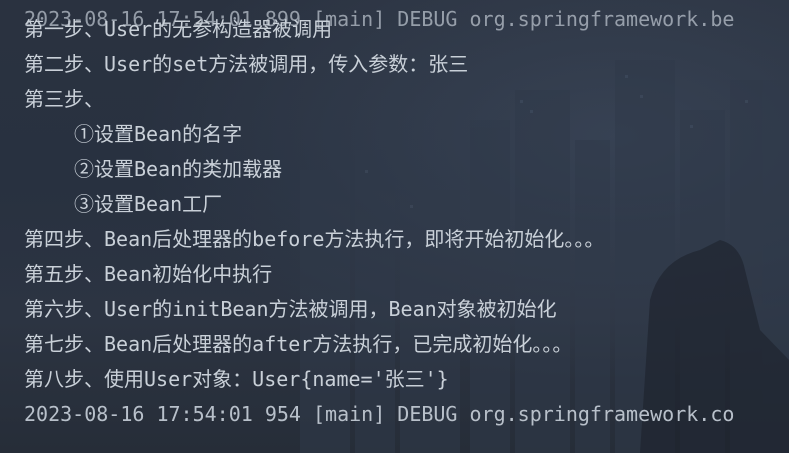 The width and height of the screenshot is (789, 453). Describe the element at coordinates (246, 64) in the screenshot. I see `output-line-step-2: 第二步、User的set方法被调用，传入参数：张三` at that location.